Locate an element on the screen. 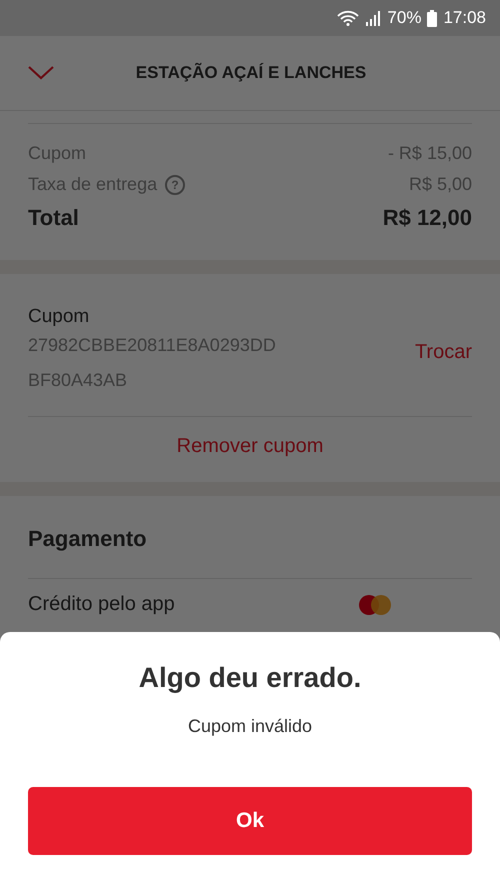  change-link: Trocar is located at coordinates (443, 352).